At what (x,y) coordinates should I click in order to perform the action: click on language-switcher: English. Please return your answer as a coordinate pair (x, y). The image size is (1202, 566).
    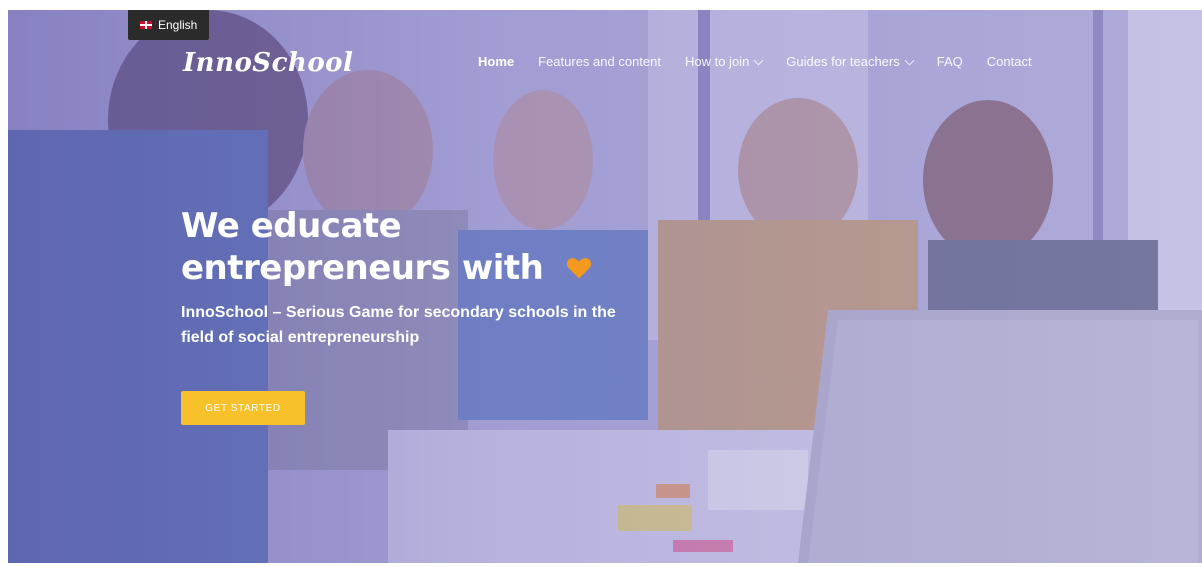
    Looking at the image, I should click on (169, 25).